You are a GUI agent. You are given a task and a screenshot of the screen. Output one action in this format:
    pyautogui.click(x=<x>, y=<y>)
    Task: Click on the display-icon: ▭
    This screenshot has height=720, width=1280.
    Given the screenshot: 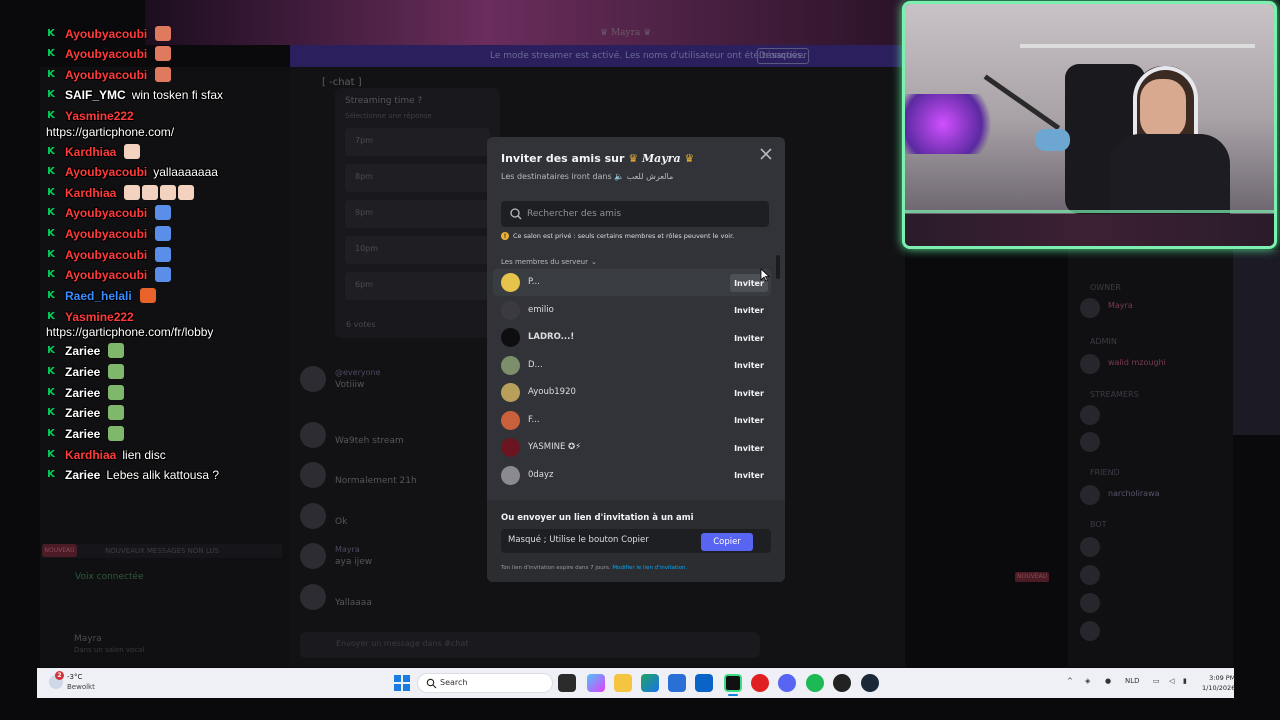 What is the action you would take?
    pyautogui.click(x=1156, y=681)
    